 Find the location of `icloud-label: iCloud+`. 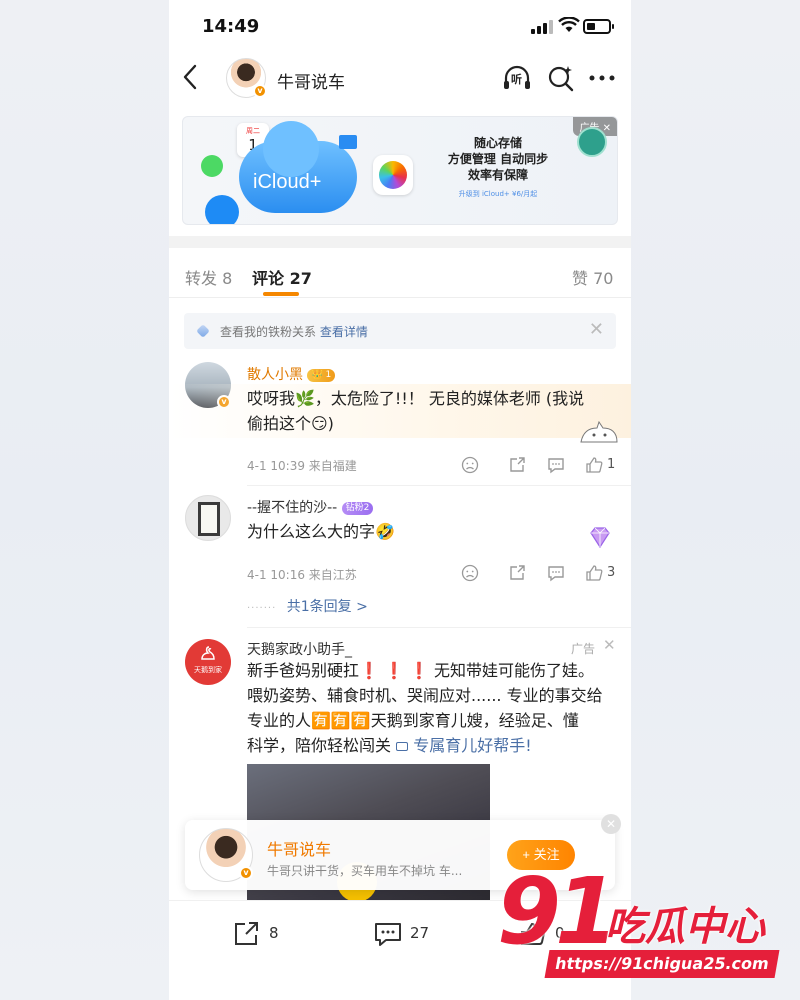

icloud-label: iCloud+ is located at coordinates (287, 182).